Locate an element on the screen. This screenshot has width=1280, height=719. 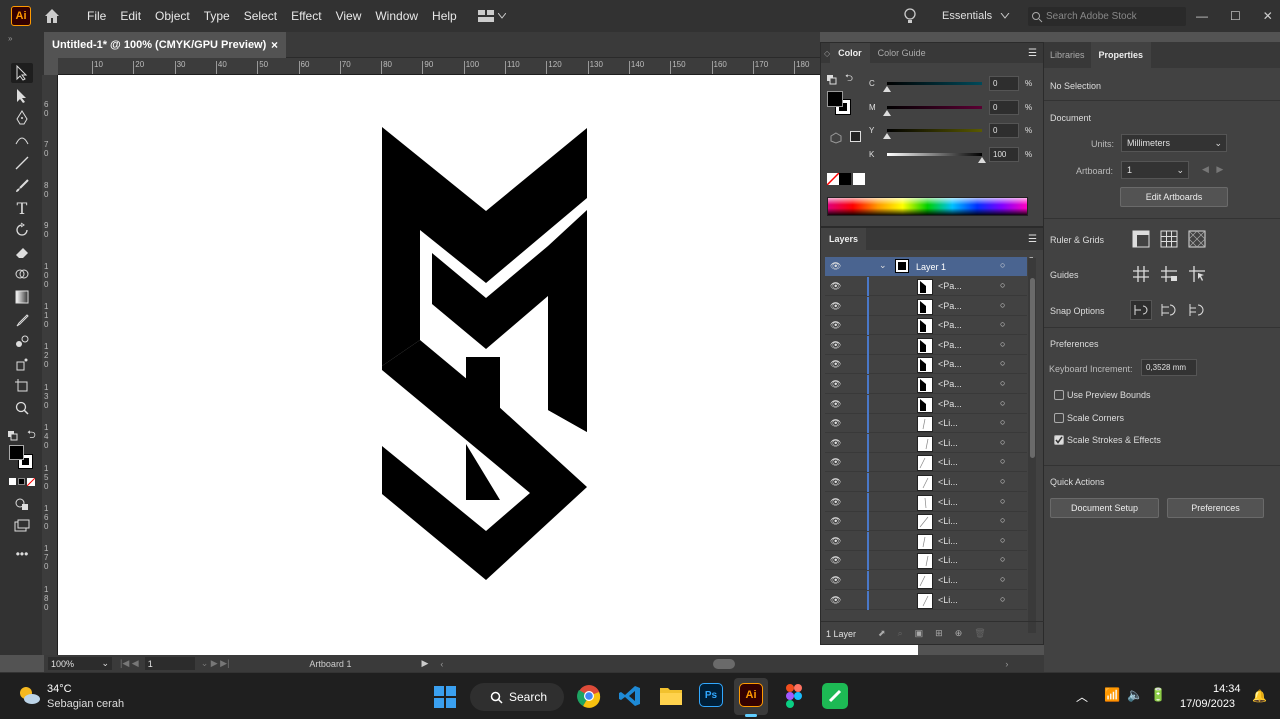
more-tools-icon: ••• is located at coordinates (22, 554).